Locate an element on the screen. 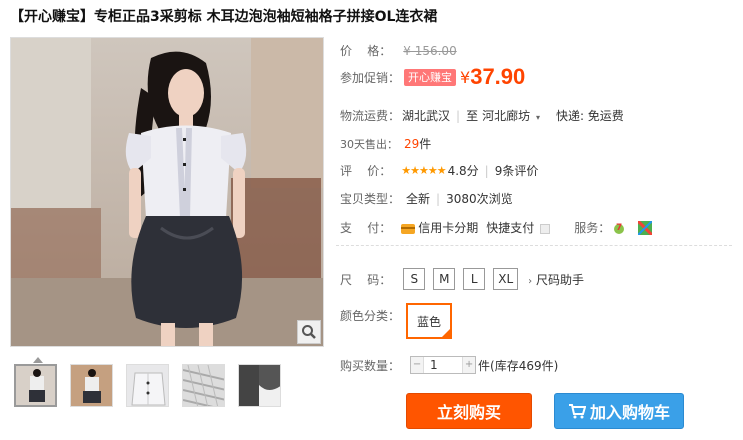 This screenshot has height=440, width=743. rating-label: 评 价： is located at coordinates (366, 171).